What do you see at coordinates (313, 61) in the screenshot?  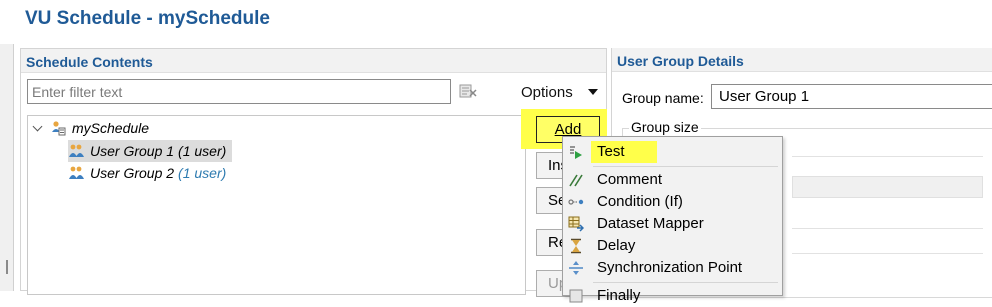 I see `schedule-contents-header: Schedule Contents` at bounding box center [313, 61].